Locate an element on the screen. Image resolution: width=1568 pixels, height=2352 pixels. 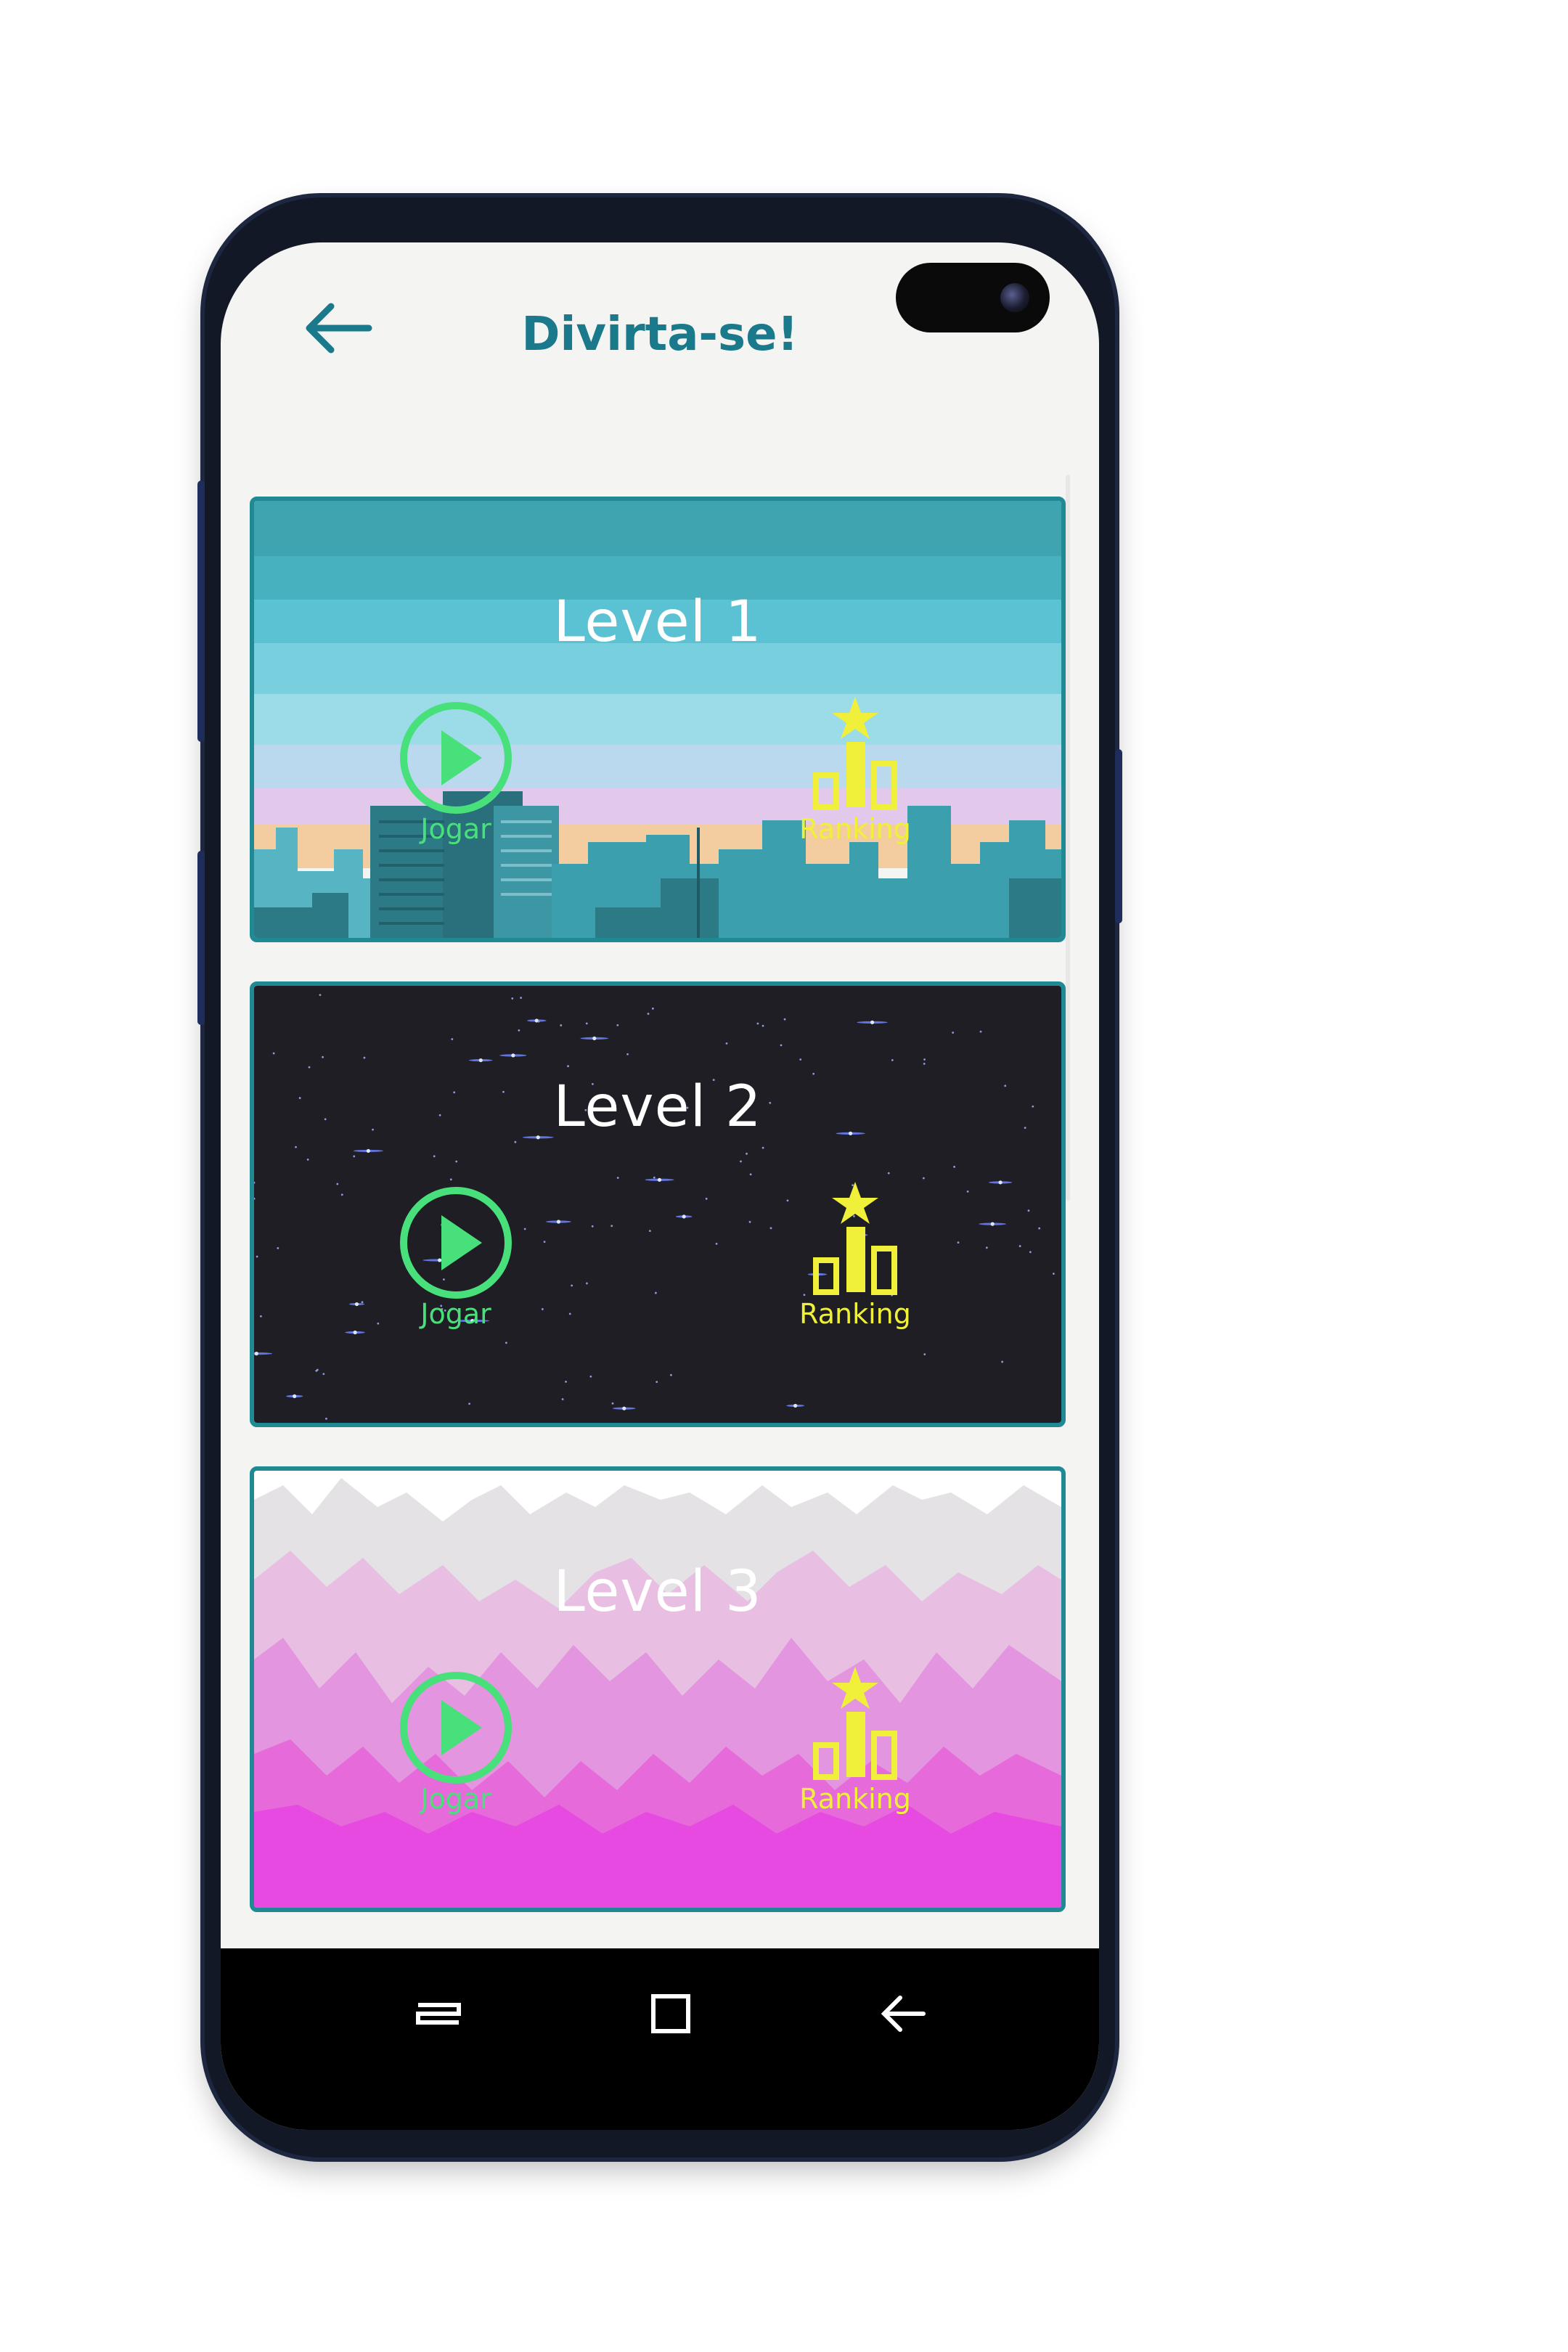
power-button is located at coordinates (1118, 836).